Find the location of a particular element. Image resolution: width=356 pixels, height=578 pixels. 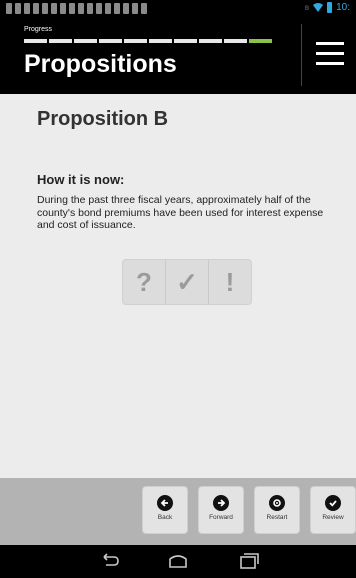

system-indicators: ʙ 10: is located at coordinates (327, 7).